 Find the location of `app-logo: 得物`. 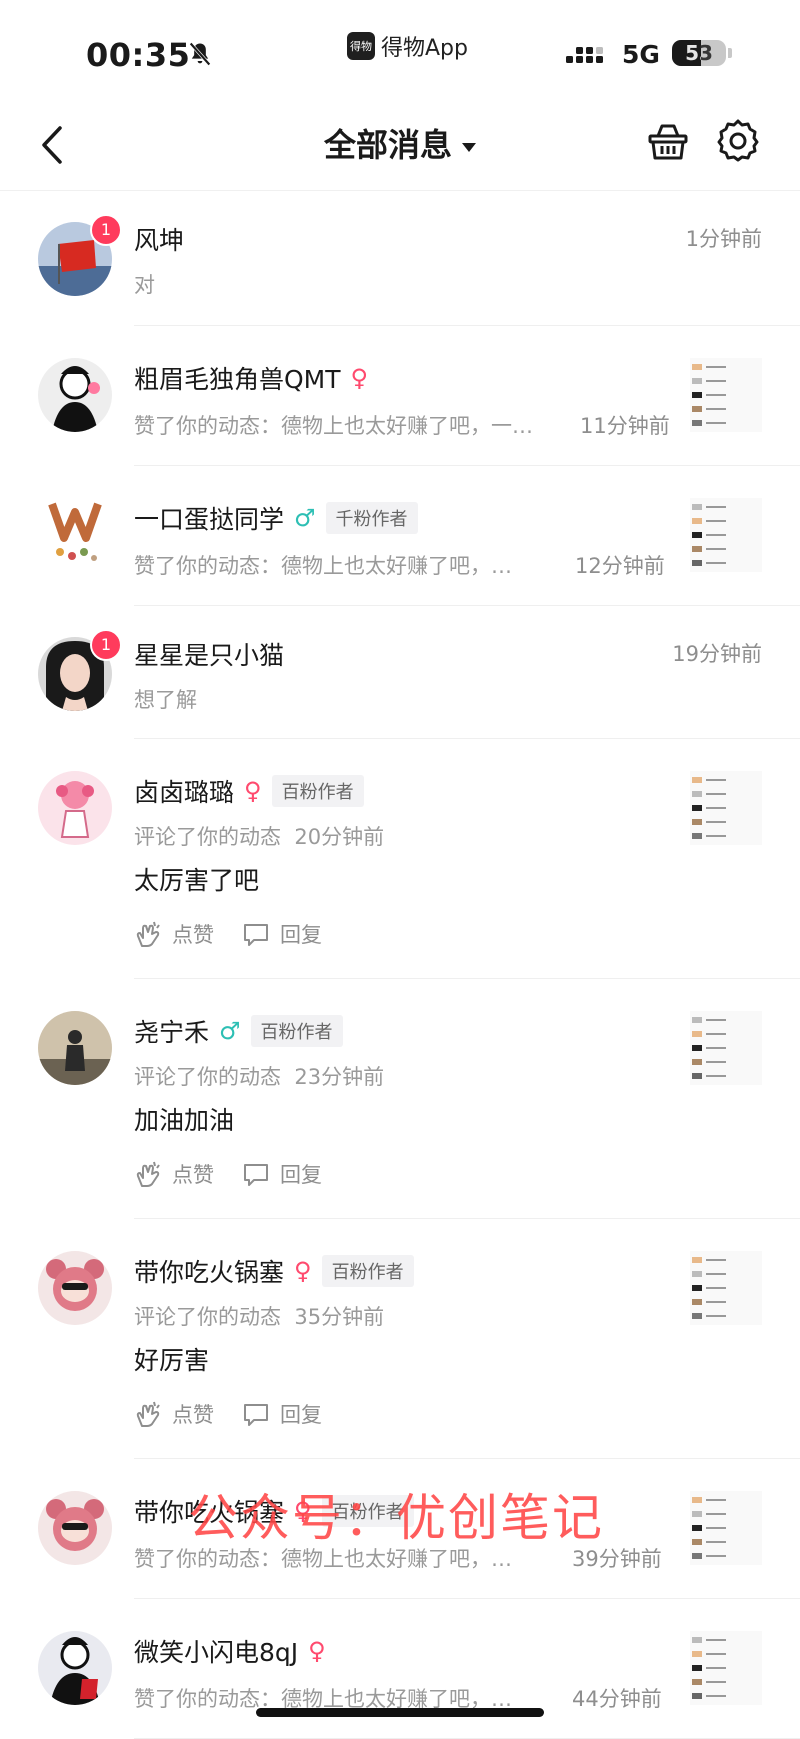

app-logo: 得物 is located at coordinates (361, 46).